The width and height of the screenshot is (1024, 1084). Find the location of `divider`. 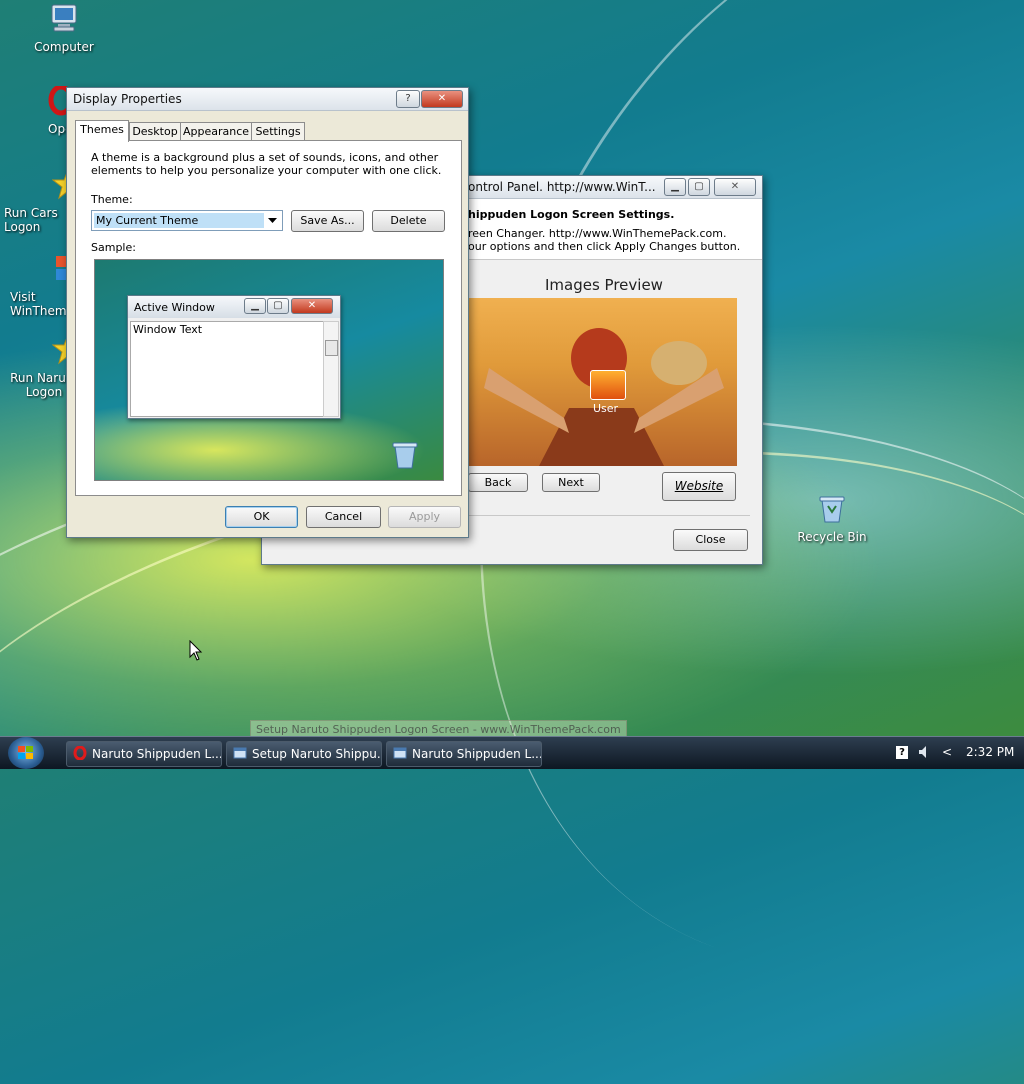

divider is located at coordinates (609, 515).